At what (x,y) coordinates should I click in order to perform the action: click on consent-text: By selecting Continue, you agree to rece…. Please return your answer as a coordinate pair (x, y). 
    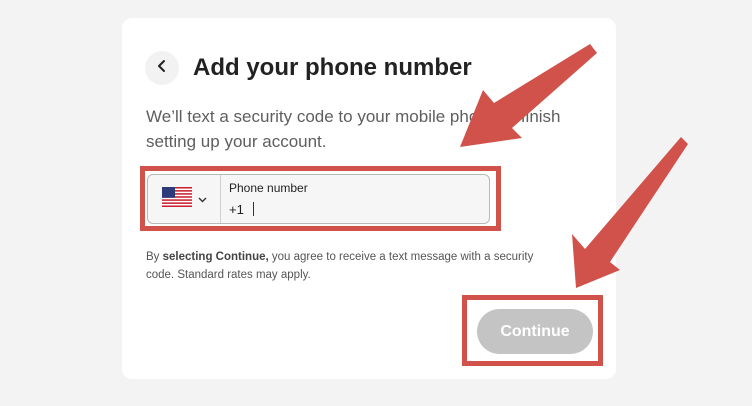
    Looking at the image, I should click on (360, 266).